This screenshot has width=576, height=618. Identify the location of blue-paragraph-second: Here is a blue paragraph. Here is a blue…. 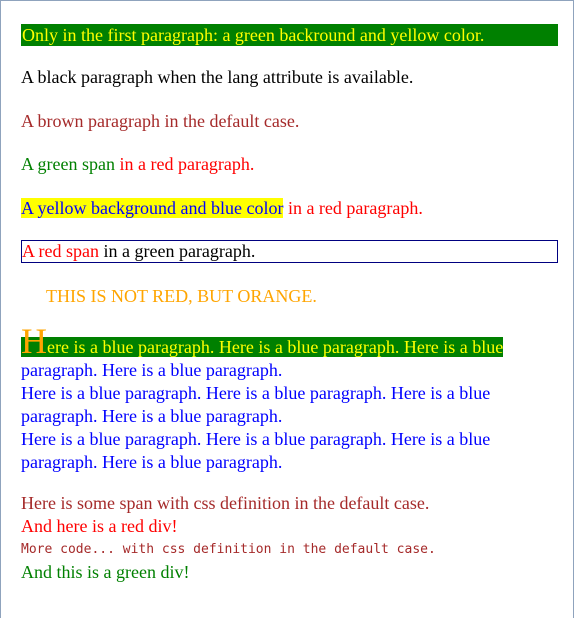
(289, 405).